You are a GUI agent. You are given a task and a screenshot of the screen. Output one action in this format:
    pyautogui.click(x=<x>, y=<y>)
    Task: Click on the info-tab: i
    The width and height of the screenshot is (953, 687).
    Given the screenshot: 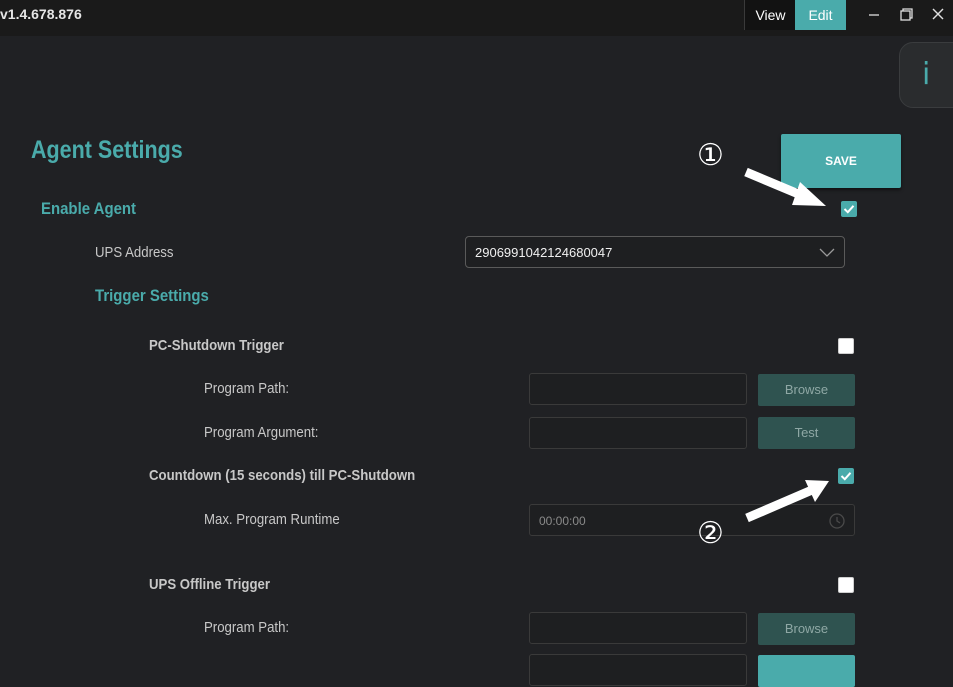 What is the action you would take?
    pyautogui.click(x=926, y=75)
    